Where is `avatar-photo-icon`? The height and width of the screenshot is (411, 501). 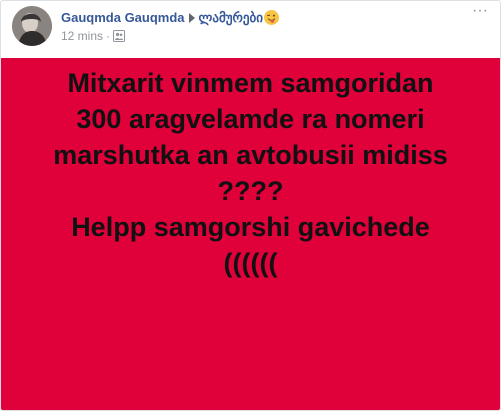 avatar-photo-icon is located at coordinates (32, 26).